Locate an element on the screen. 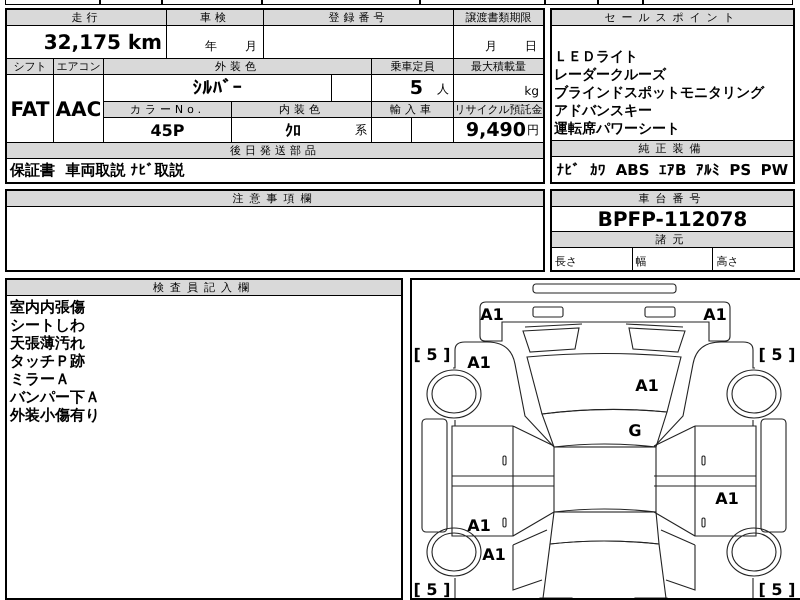 The width and height of the screenshot is (800, 600). table-cell: 保証書 車両取説 ﾅﾋﾞ取説 is located at coordinates (275, 170).